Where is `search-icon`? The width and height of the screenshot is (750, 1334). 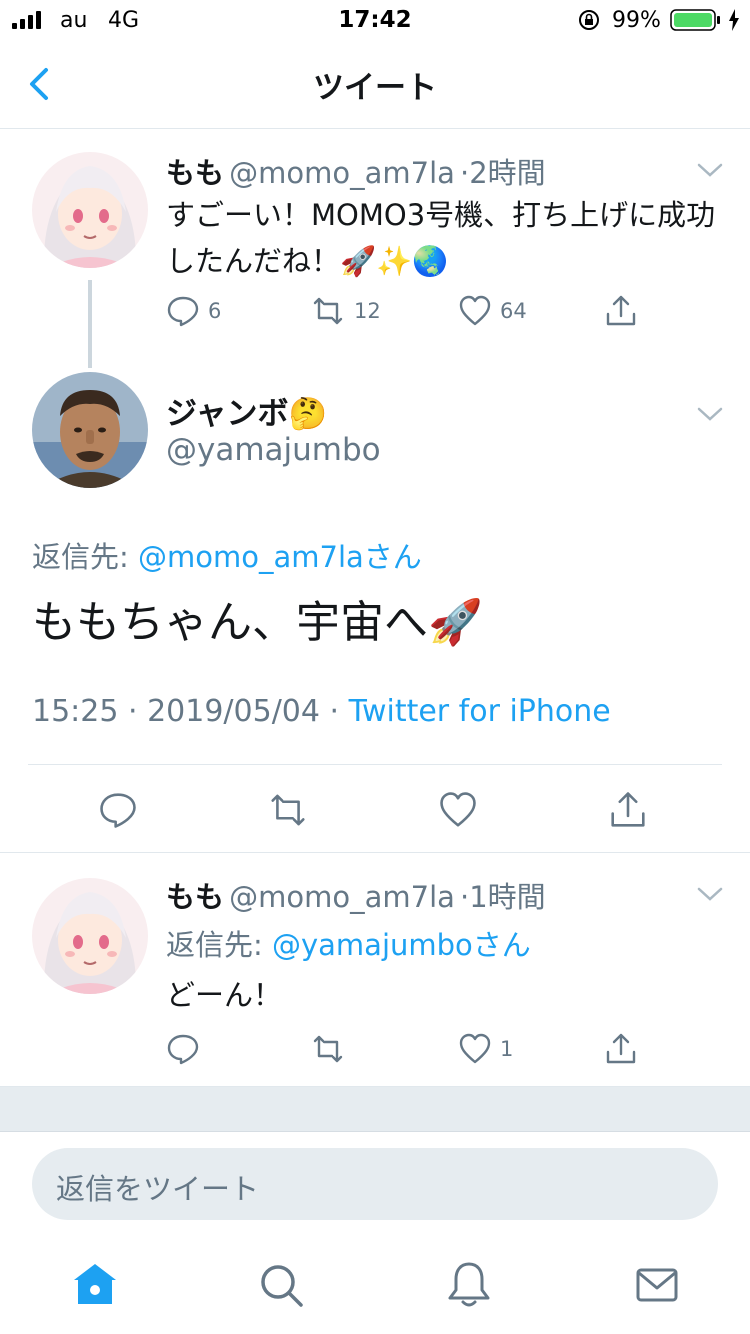 search-icon is located at coordinates (281, 1285).